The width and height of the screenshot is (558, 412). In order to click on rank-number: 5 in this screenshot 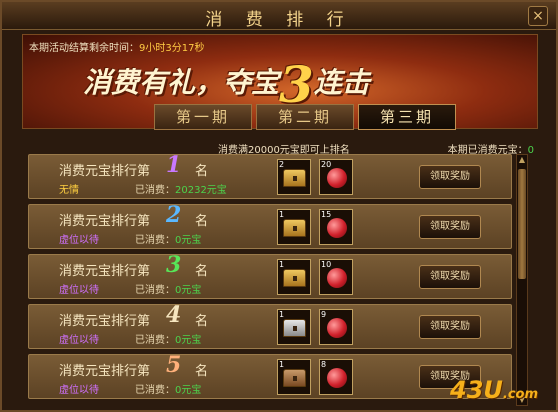, I will do `click(174, 365)`.